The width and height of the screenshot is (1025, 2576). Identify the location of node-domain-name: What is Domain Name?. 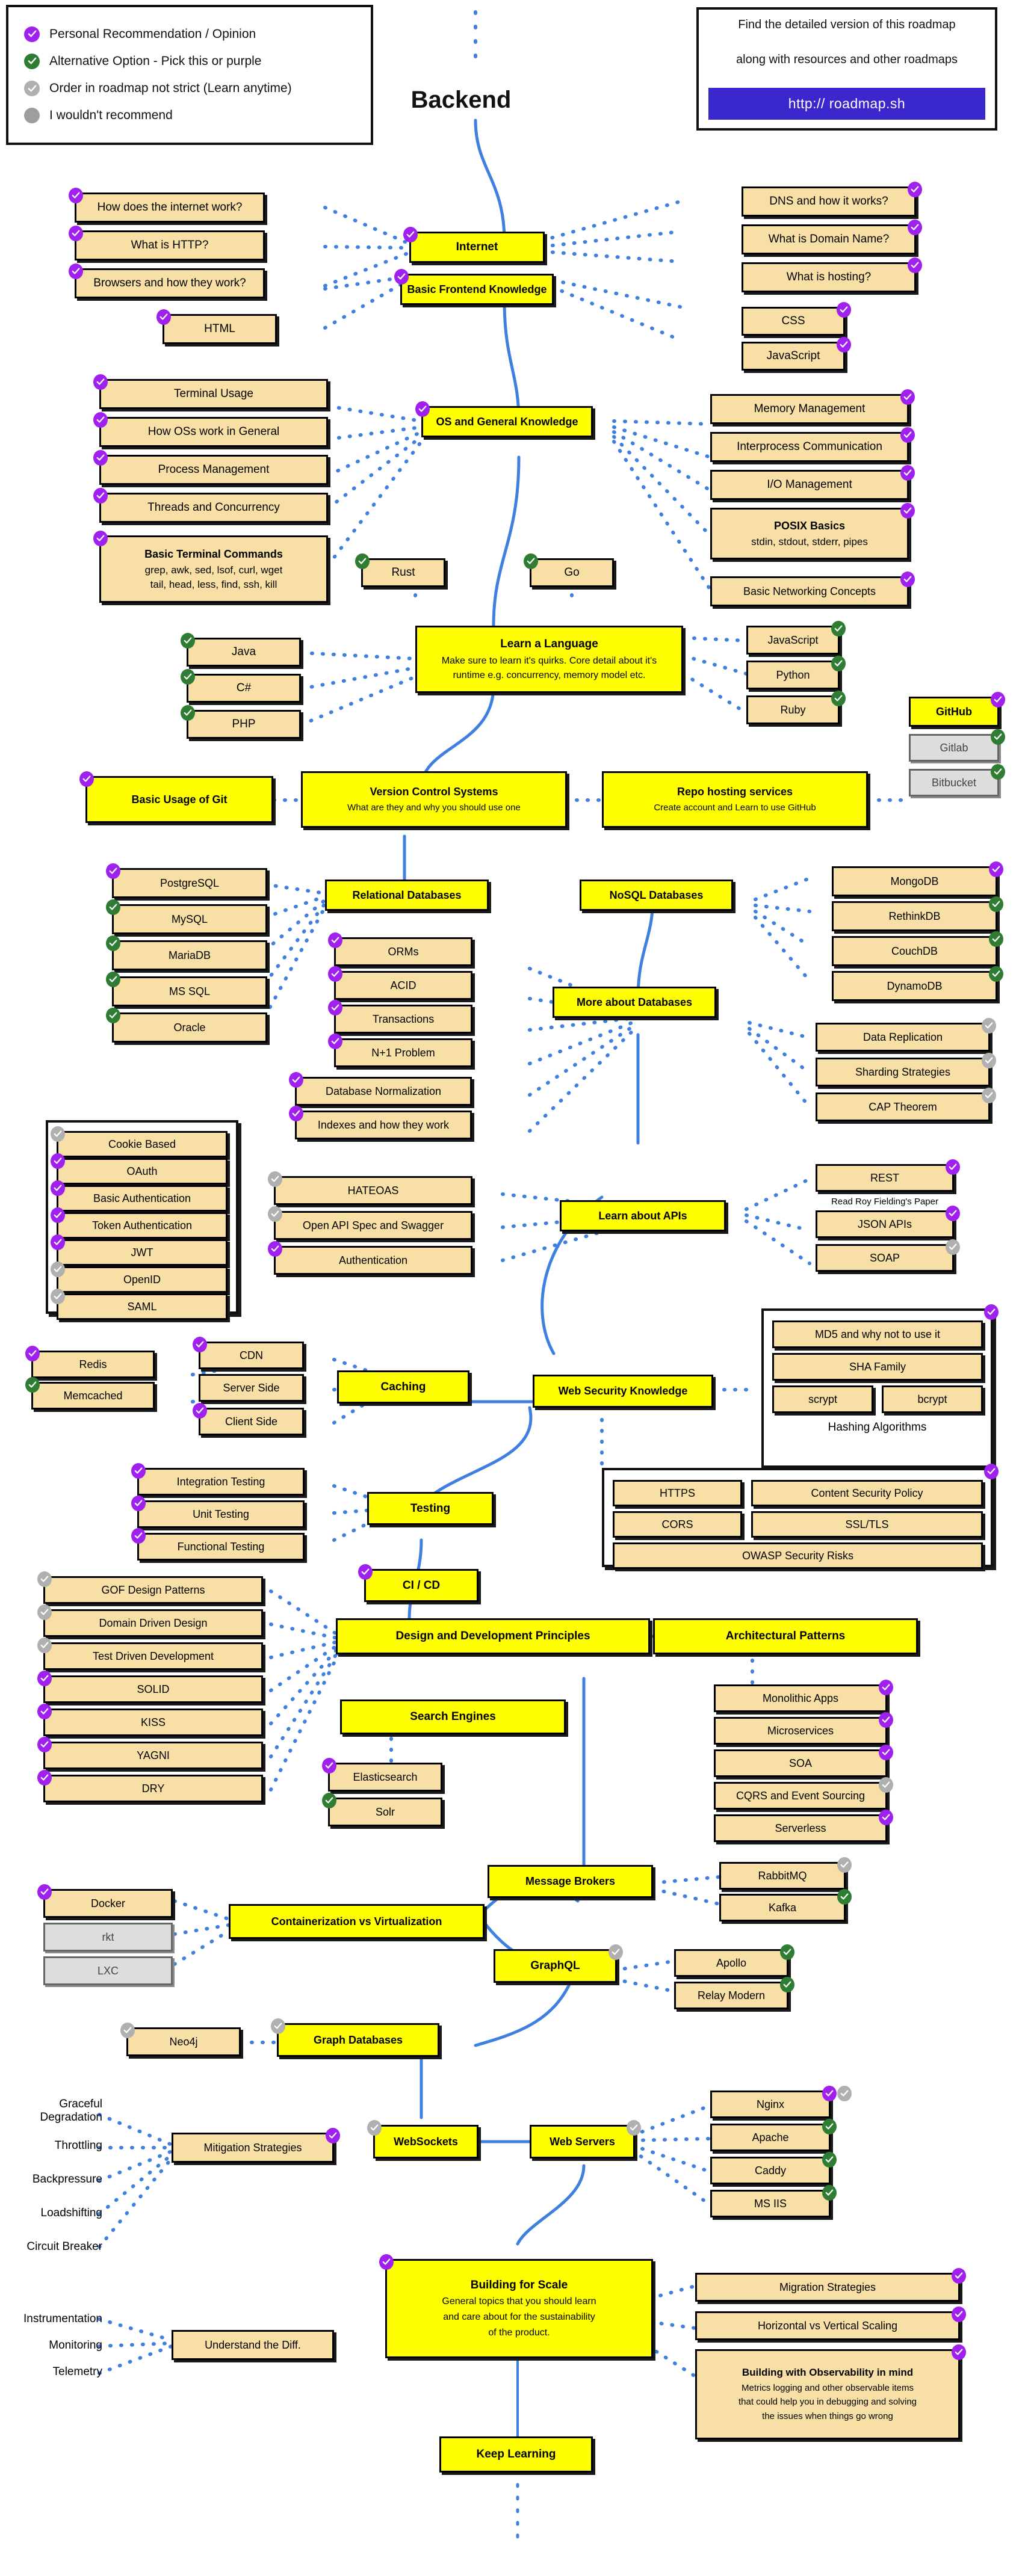
(832, 237).